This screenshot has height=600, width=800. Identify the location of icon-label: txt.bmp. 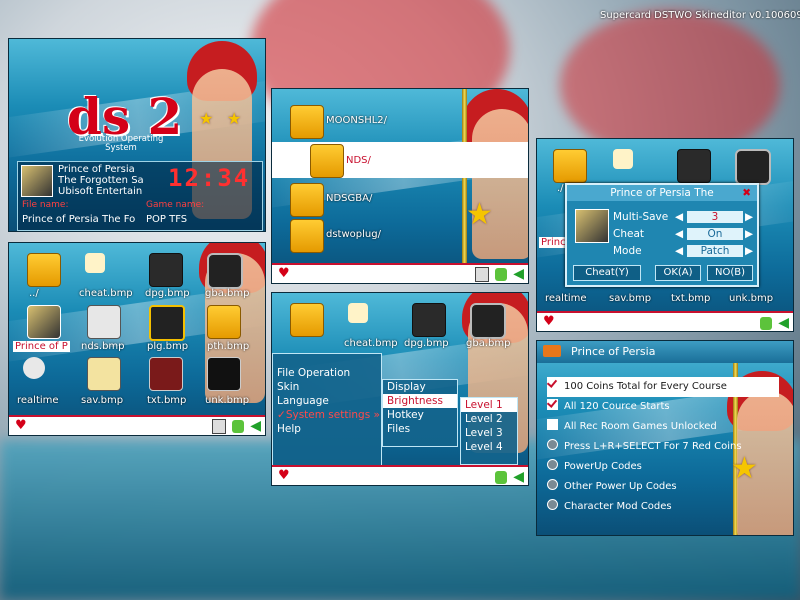
(167, 400).